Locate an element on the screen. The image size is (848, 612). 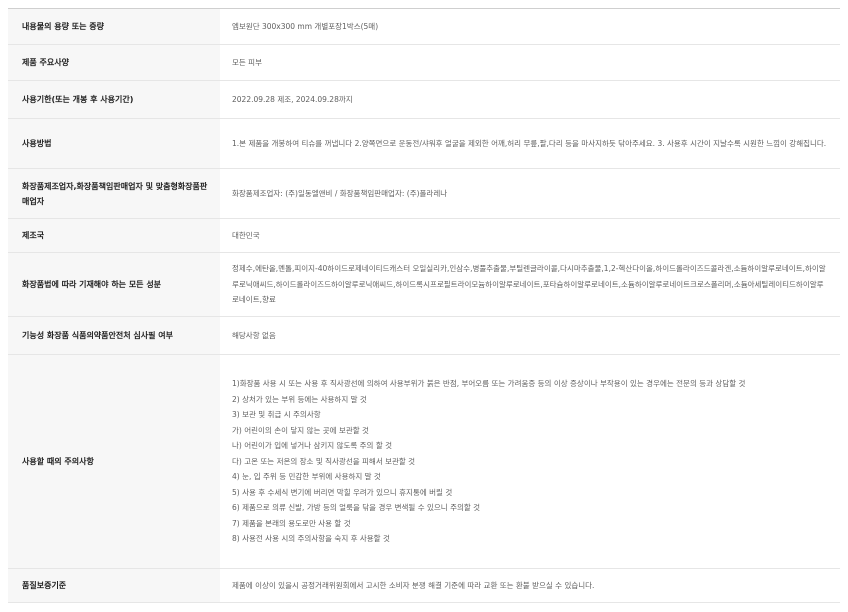
precaution-line: 2) 상처가 있는 부위 등에는 사용하지 말 것 is located at coordinates (299, 399).